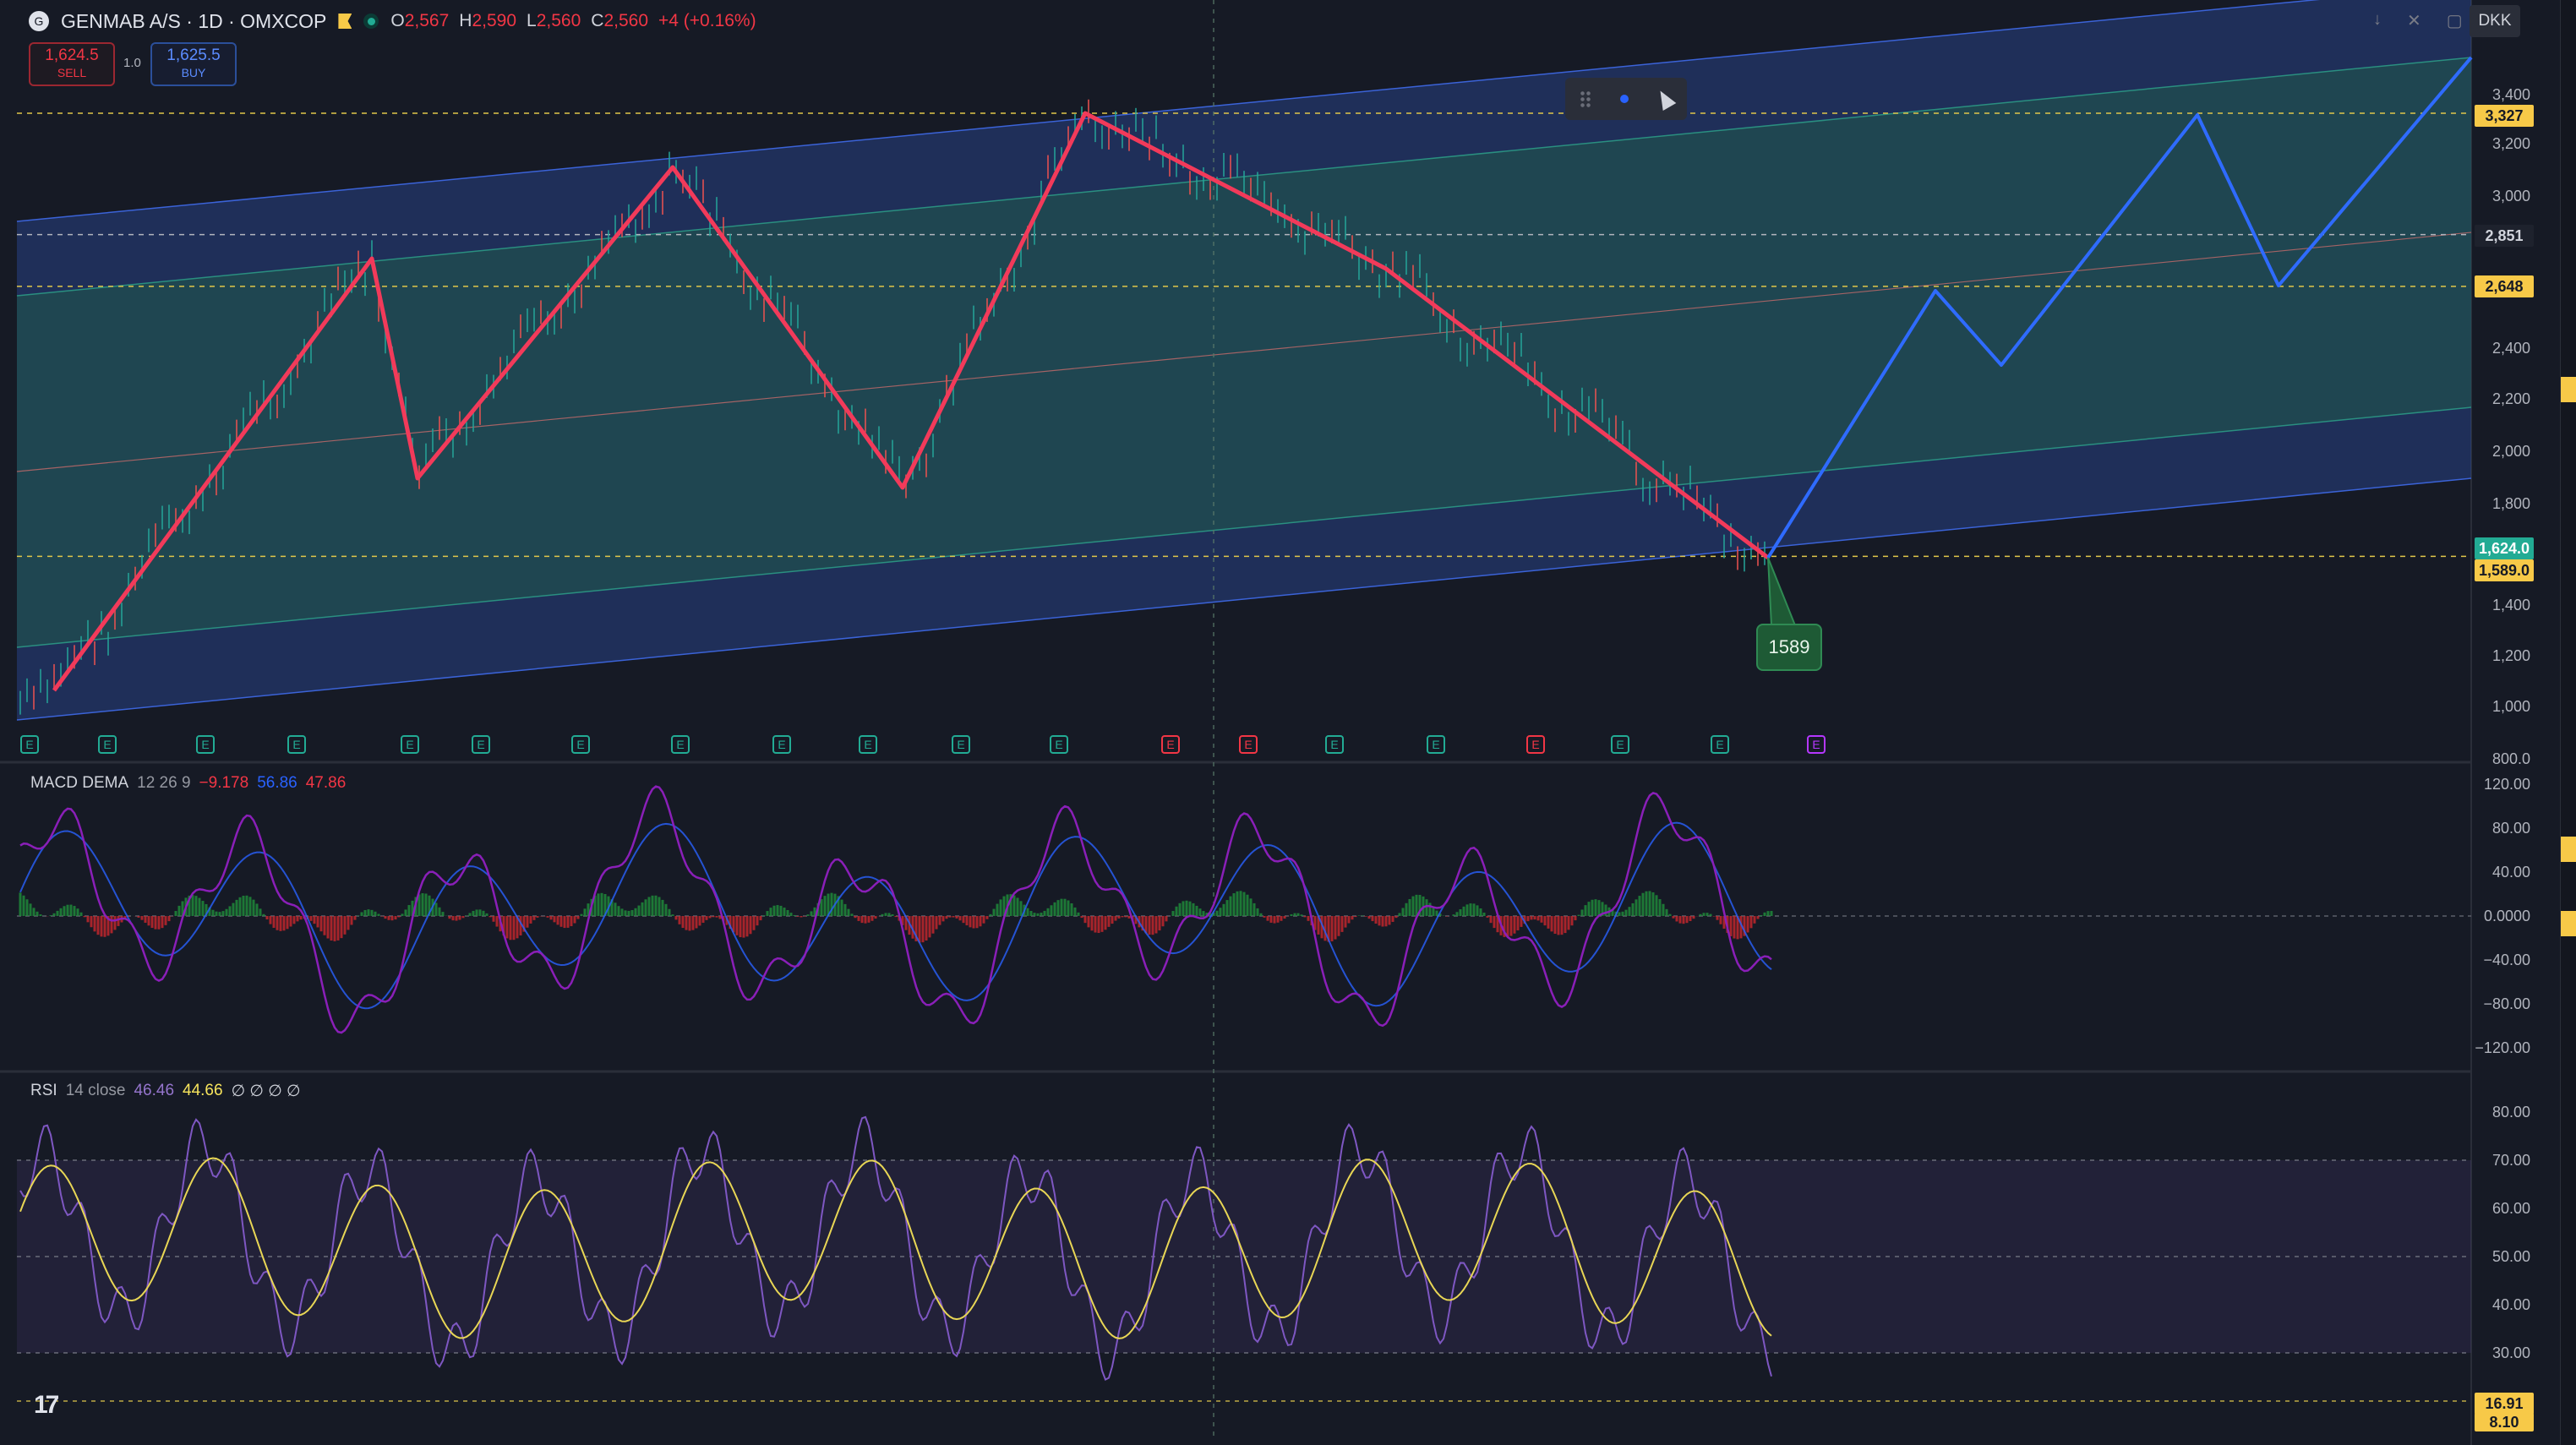 This screenshot has height=1445, width=2576. I want to click on buy-button: 1,625.5 BUY, so click(193, 64).